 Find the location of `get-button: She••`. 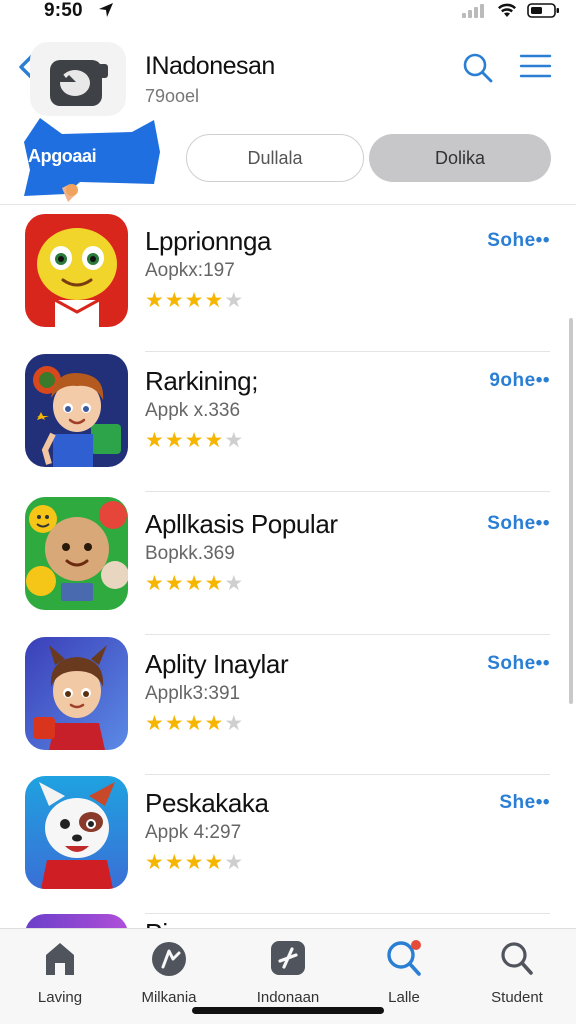

get-button: She•• is located at coordinates (524, 803).